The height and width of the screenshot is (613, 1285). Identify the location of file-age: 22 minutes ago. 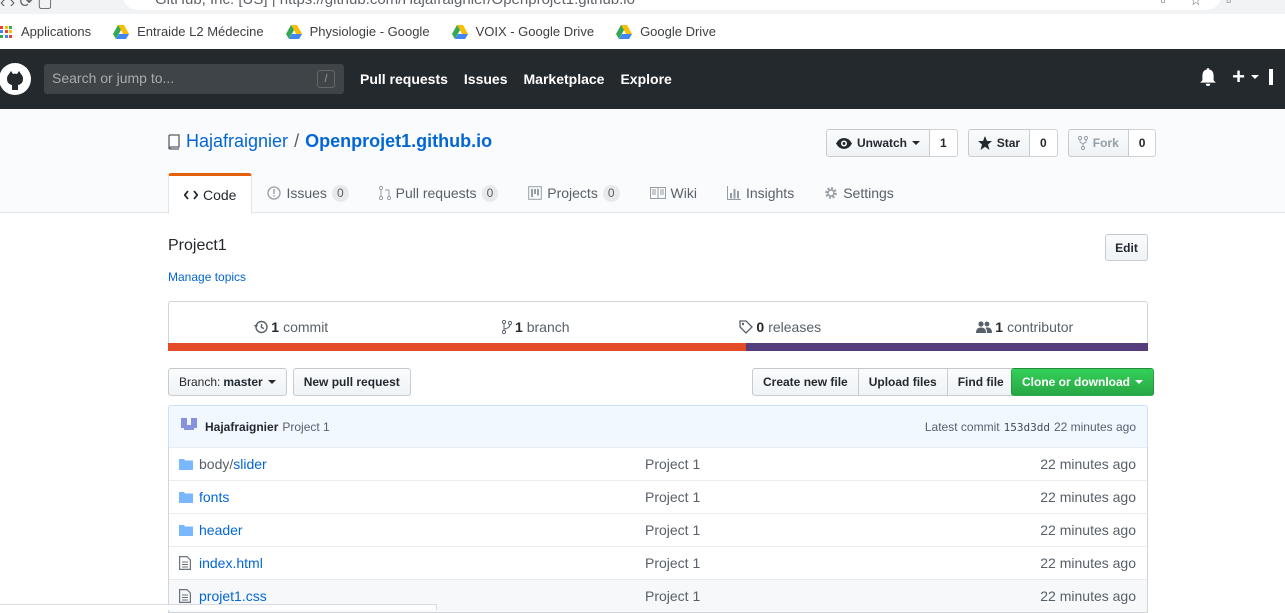
(1088, 497).